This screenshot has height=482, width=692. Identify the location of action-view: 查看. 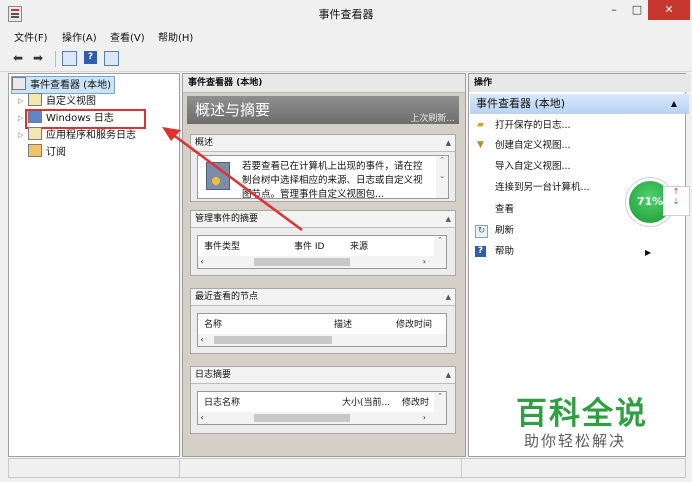
(504, 210).